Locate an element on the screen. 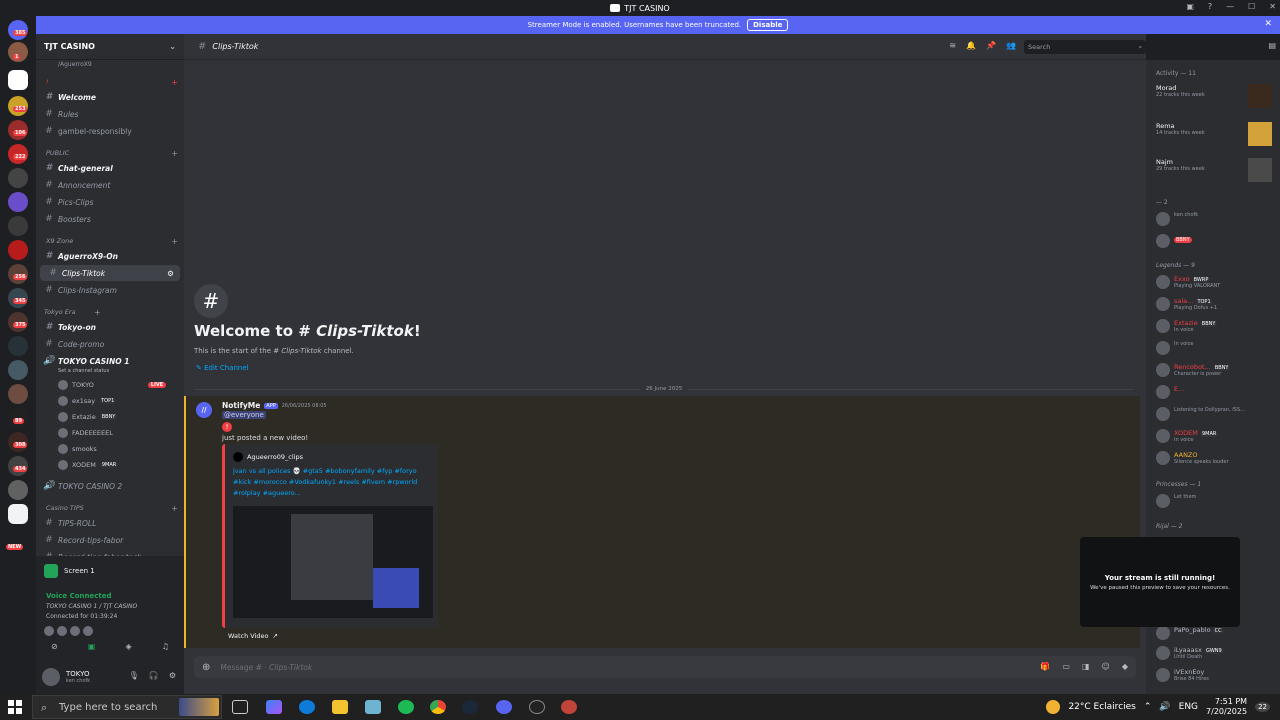  member-item: ken chofk is located at coordinates (1177, 219).